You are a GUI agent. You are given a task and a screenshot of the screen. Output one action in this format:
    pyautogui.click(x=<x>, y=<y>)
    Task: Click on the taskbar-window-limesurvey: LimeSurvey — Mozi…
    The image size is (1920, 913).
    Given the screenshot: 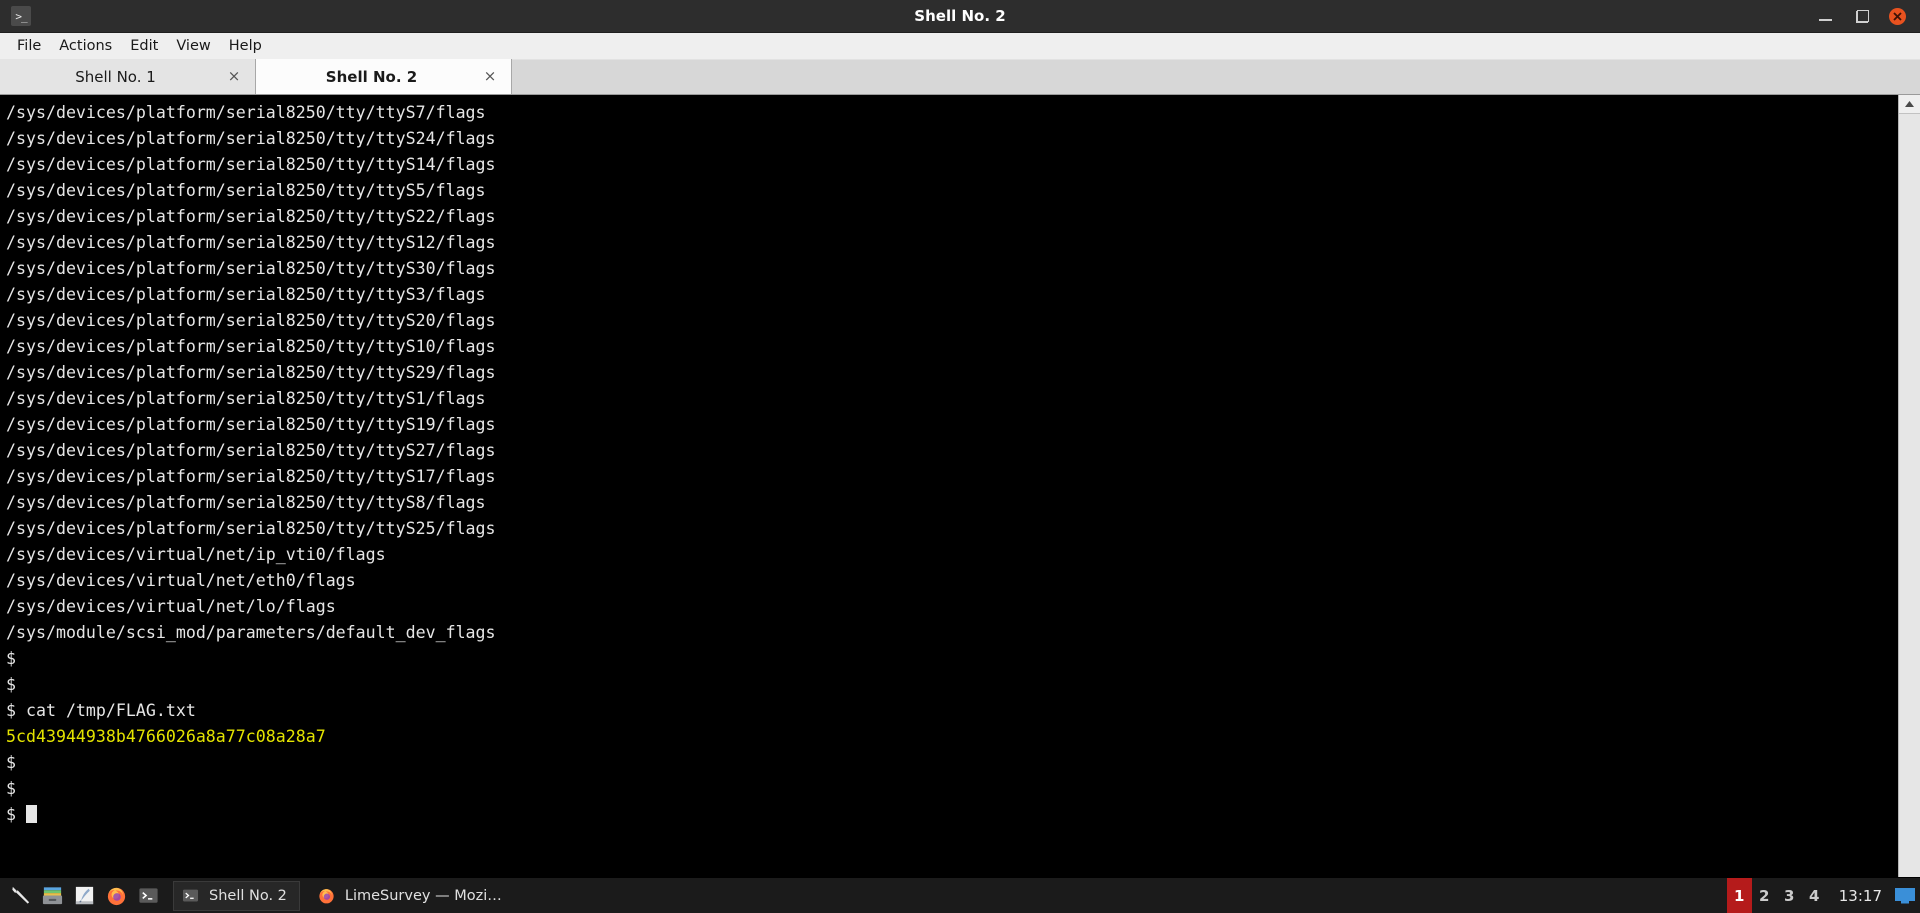 What is the action you would take?
    pyautogui.click(x=412, y=896)
    